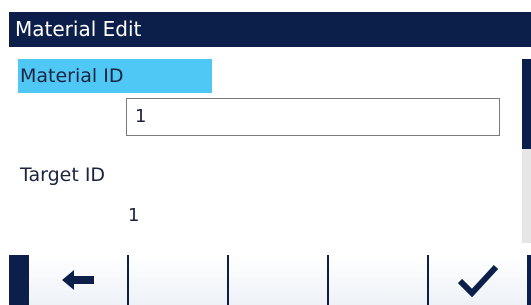  I want to click on confirm-softkey, so click(478, 280).